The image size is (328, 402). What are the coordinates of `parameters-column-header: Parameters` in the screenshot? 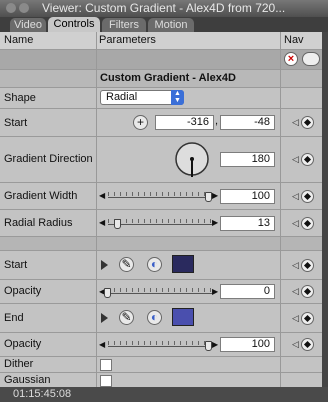 It's located at (127, 40).